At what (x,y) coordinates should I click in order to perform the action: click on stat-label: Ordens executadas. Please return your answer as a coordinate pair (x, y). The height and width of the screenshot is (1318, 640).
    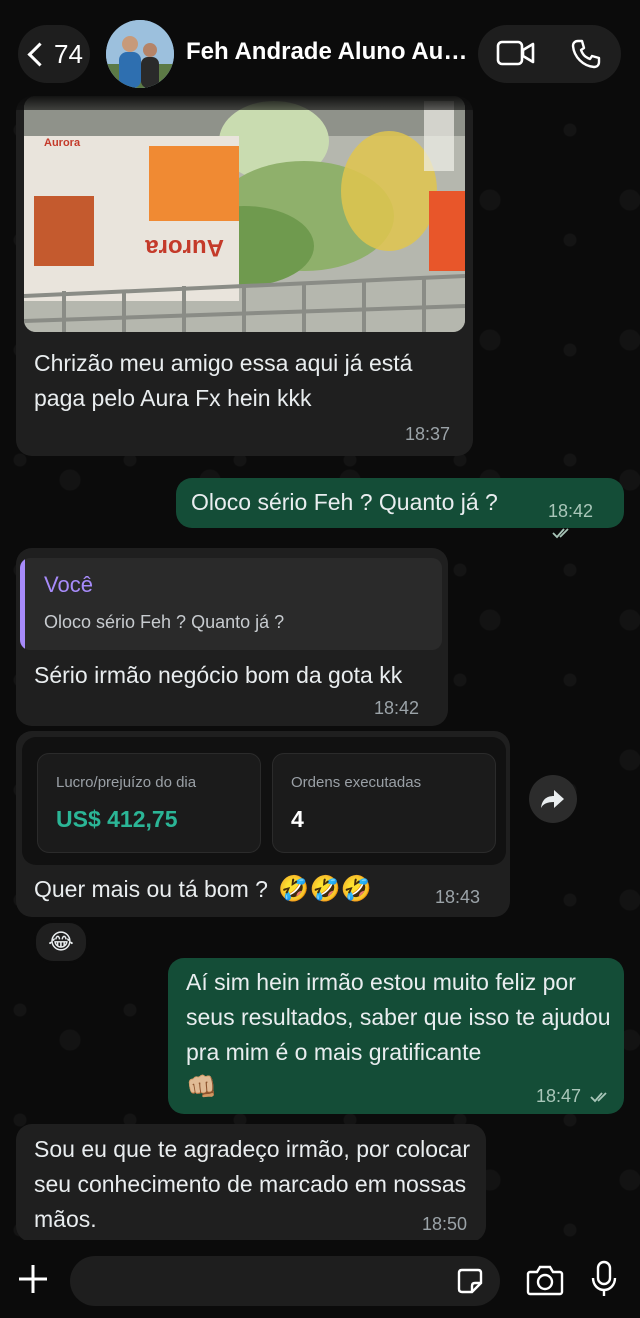
    Looking at the image, I should click on (356, 782).